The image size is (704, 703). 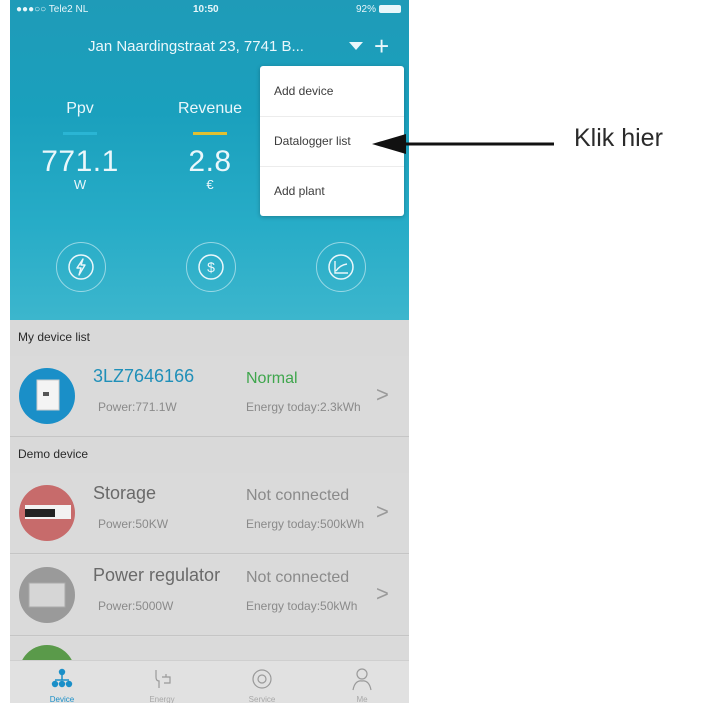 What do you see at coordinates (463, 144) in the screenshot?
I see `annotation-arrow` at bounding box center [463, 144].